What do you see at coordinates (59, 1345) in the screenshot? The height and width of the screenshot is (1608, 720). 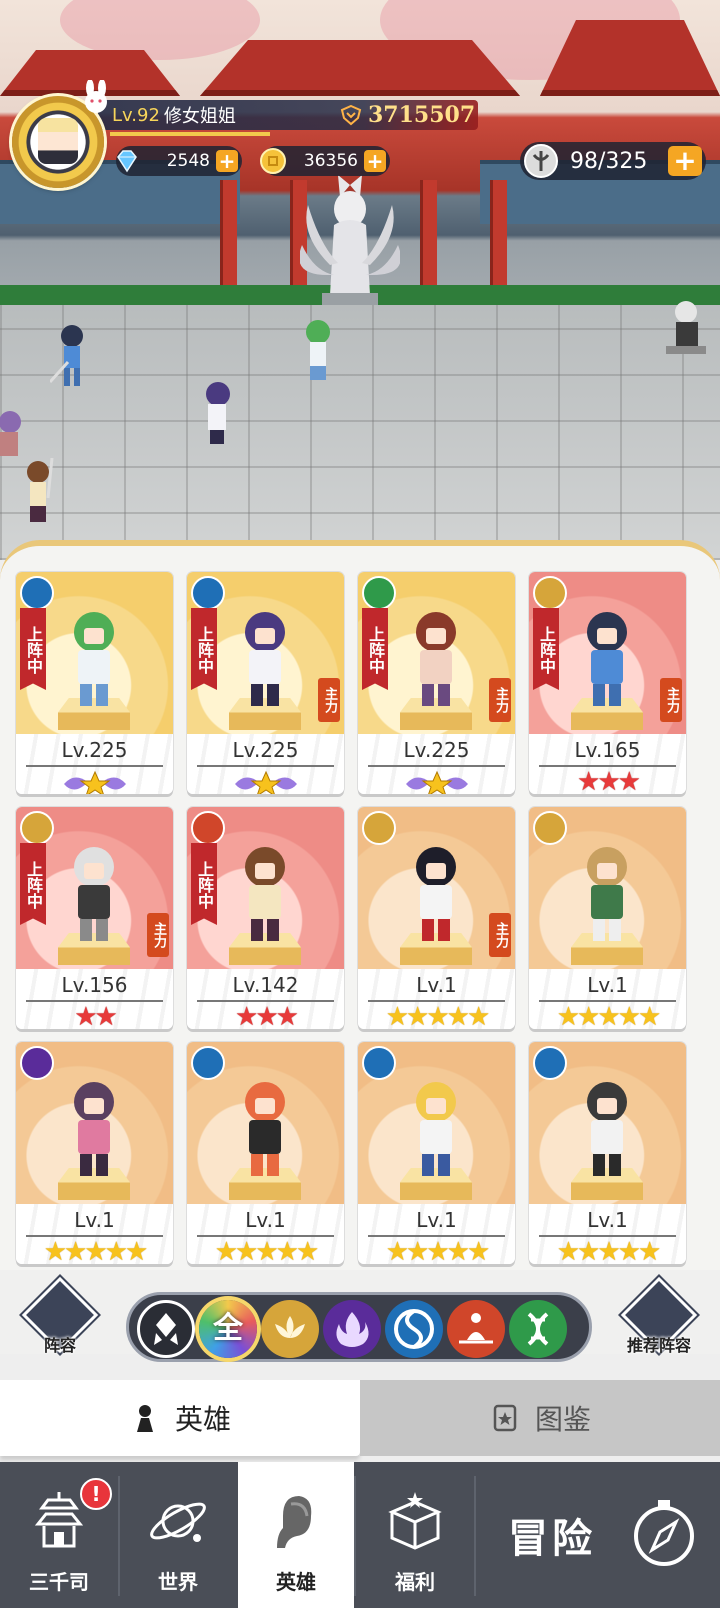 I see `lineup-label: 阵容` at bounding box center [59, 1345].